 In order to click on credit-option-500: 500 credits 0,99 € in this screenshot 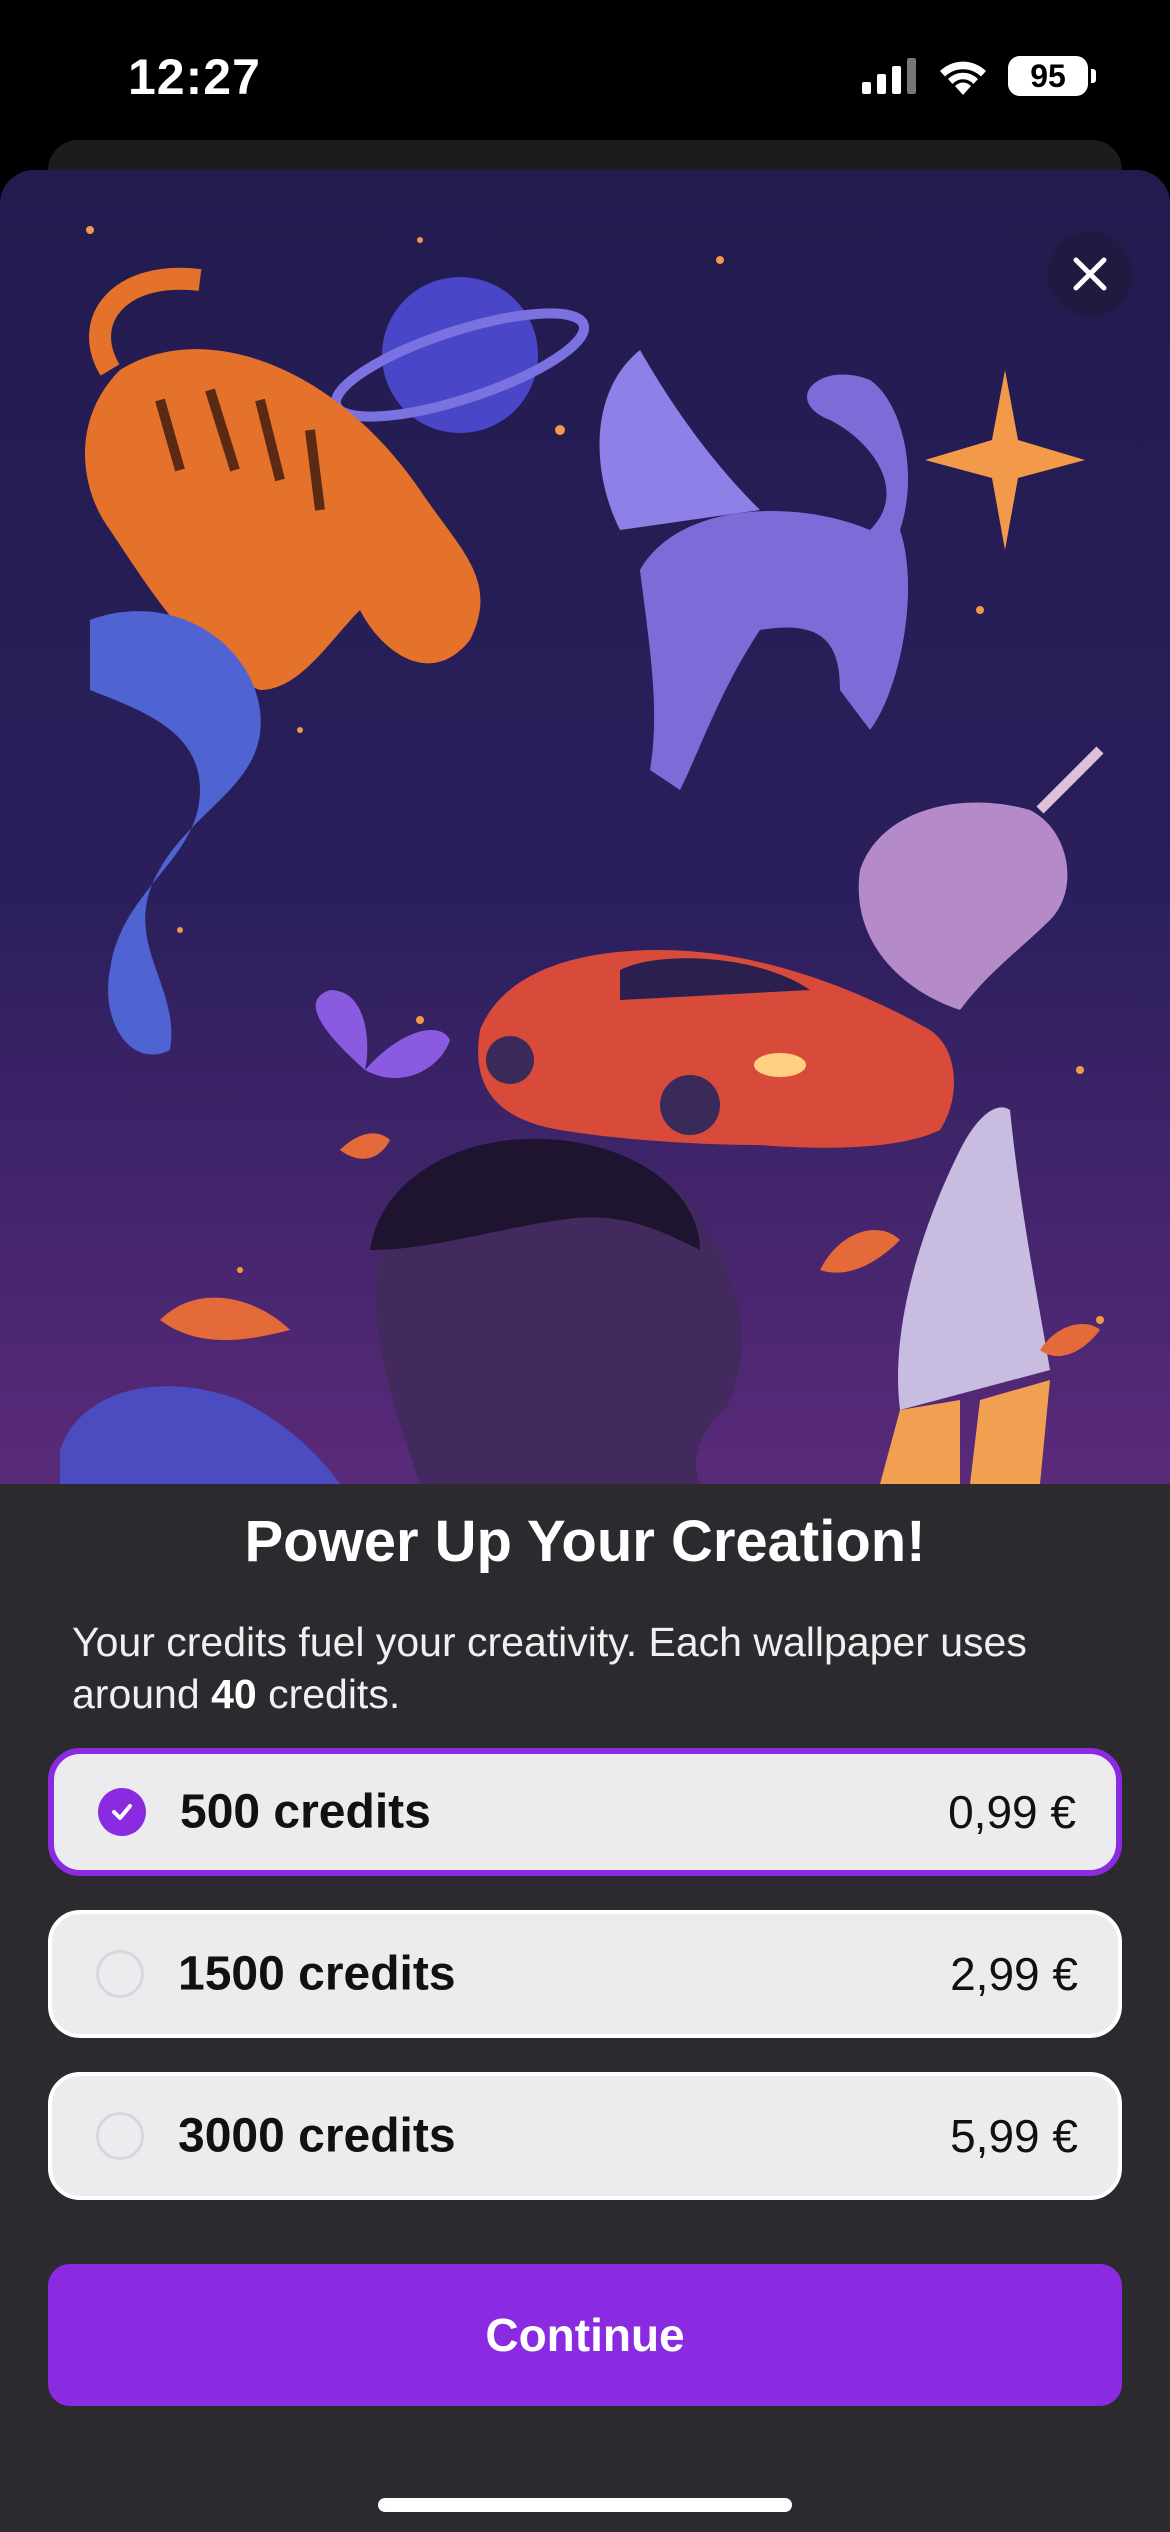, I will do `click(585, 1812)`.